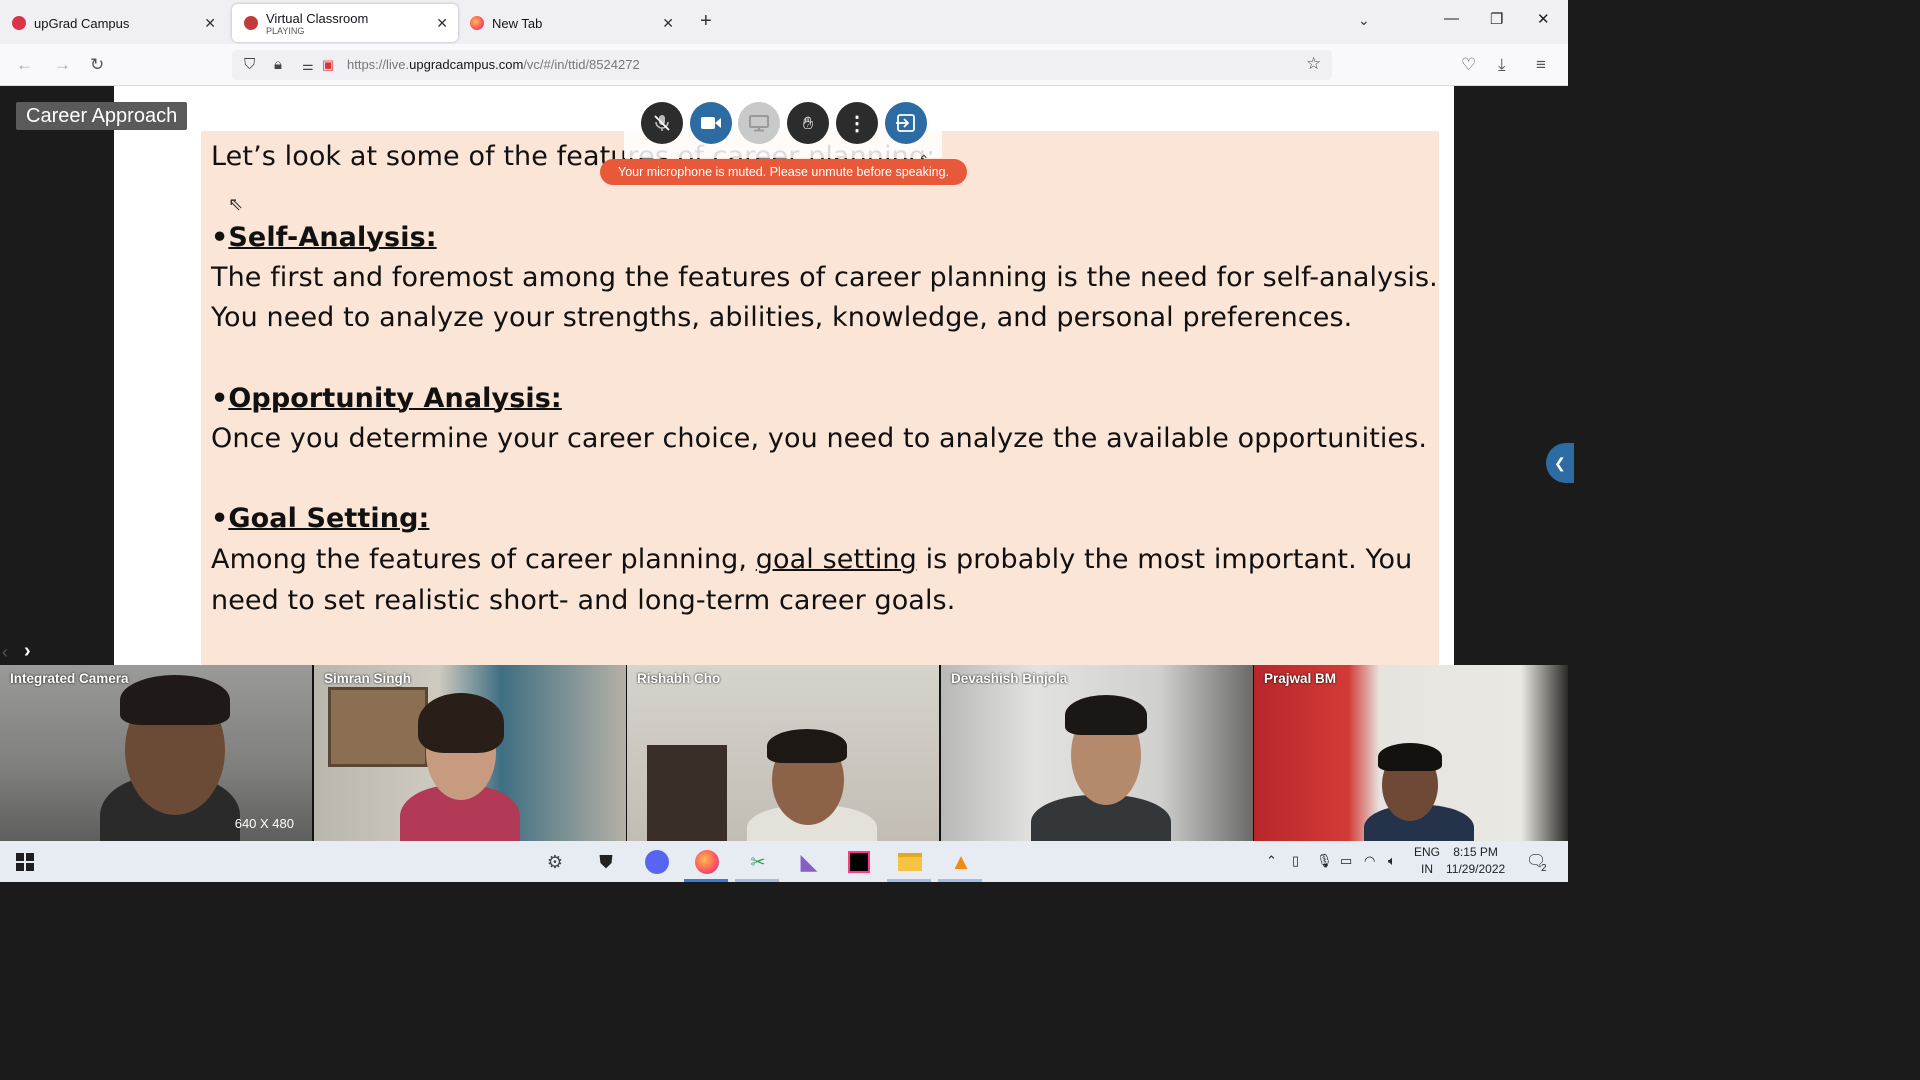 The width and height of the screenshot is (1920, 1080). What do you see at coordinates (1475, 852) in the screenshot?
I see `clock-time: 8:15 PM` at bounding box center [1475, 852].